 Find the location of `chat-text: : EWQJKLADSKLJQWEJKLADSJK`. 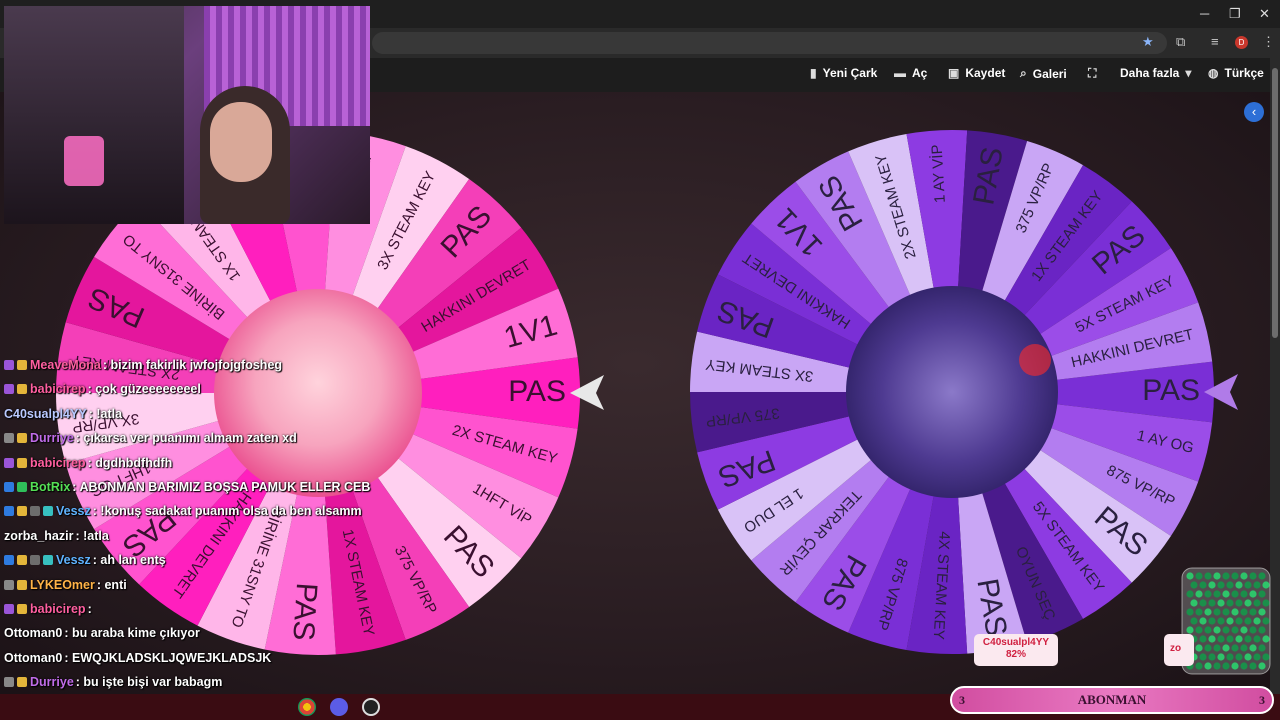

chat-text: : EWQJKLADSKLJQWEJKLADSJK is located at coordinates (168, 657).